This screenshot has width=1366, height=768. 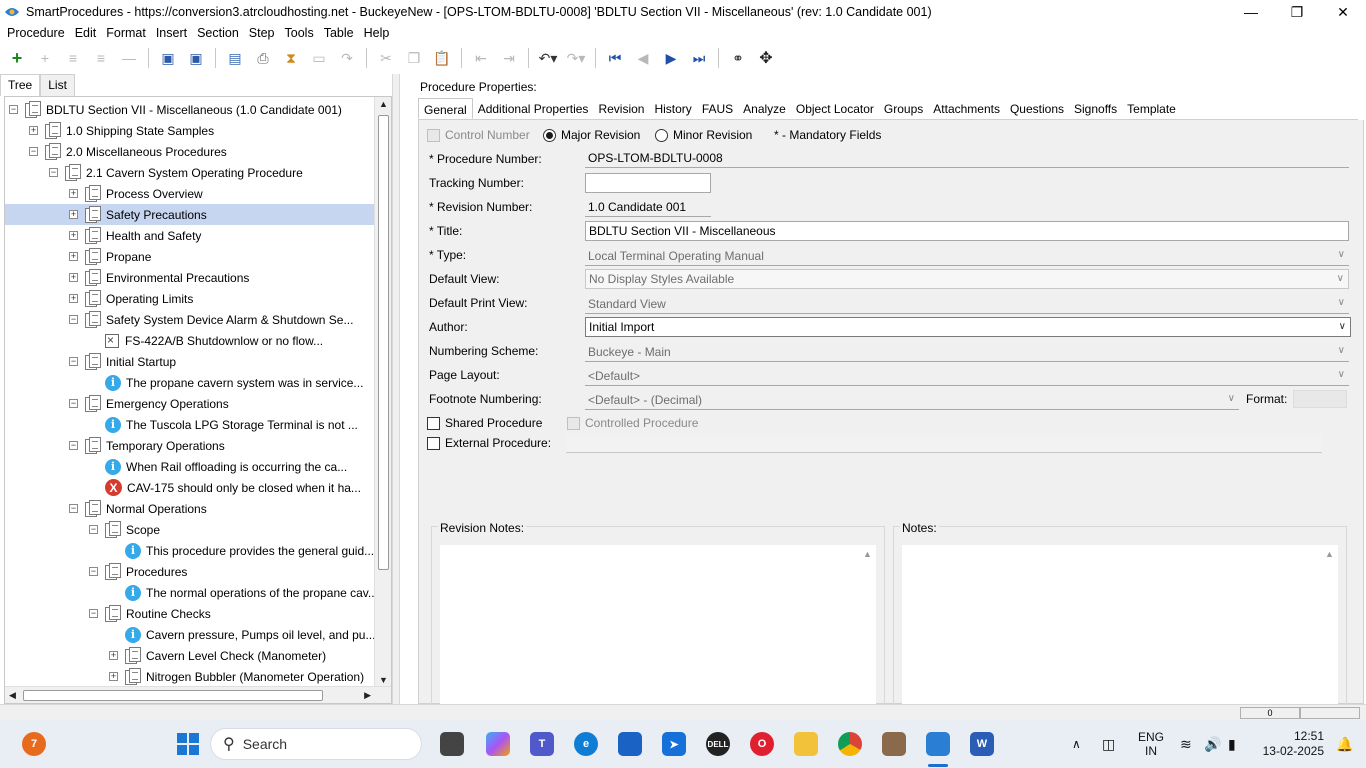 What do you see at coordinates (703, 135) in the screenshot?
I see `minor-revision-radio: Minor Revision` at bounding box center [703, 135].